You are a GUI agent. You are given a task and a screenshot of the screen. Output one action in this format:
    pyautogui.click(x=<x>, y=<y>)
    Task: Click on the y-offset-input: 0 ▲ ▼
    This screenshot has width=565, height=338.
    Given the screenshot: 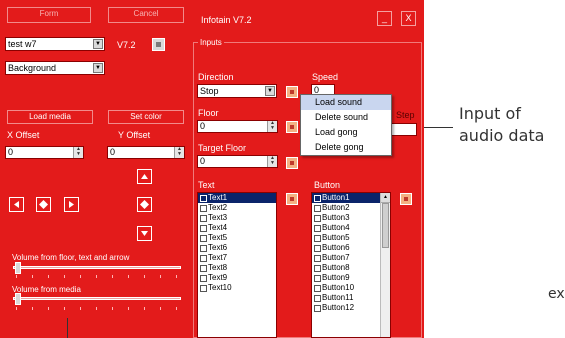 What is the action you would take?
    pyautogui.click(x=146, y=152)
    